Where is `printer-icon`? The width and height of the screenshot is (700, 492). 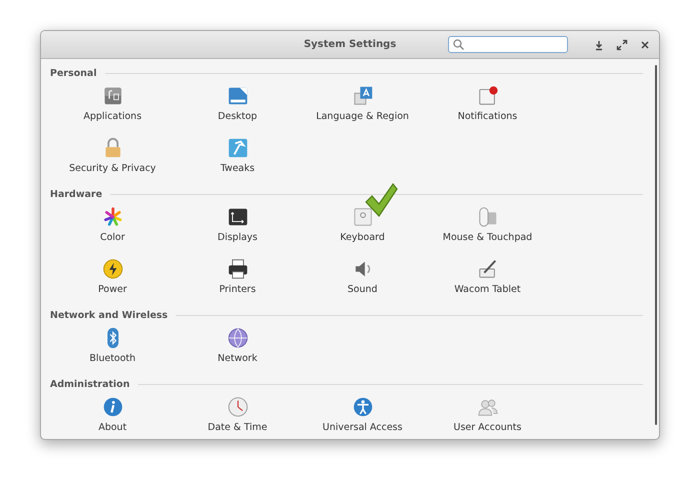 printer-icon is located at coordinates (237, 269).